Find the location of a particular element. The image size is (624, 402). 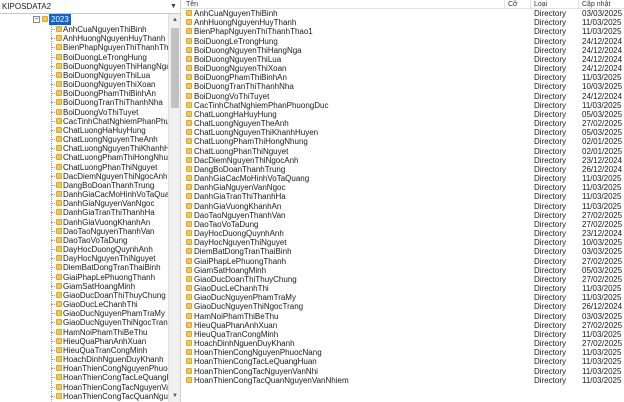

tree-item: BoiDuongNguyenThiXoan is located at coordinates (109, 84).